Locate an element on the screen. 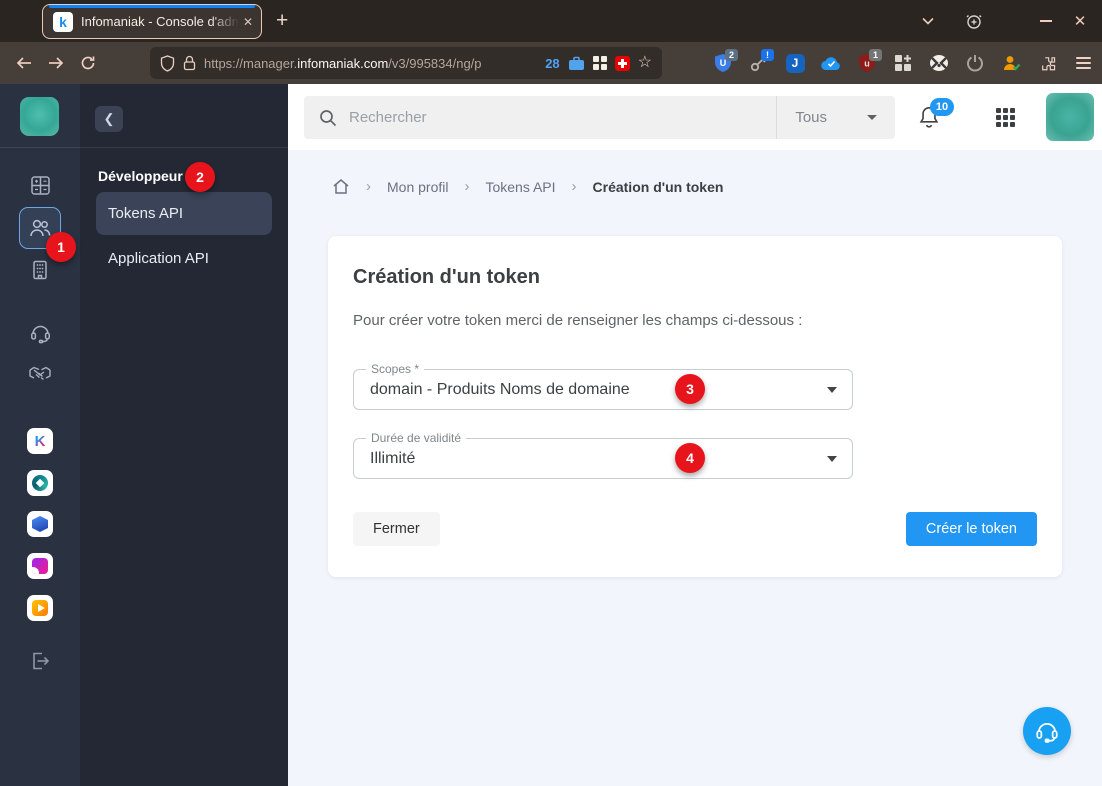 Image resolution: width=1102 pixels, height=786 pixels. forward-icon is located at coordinates (56, 63).